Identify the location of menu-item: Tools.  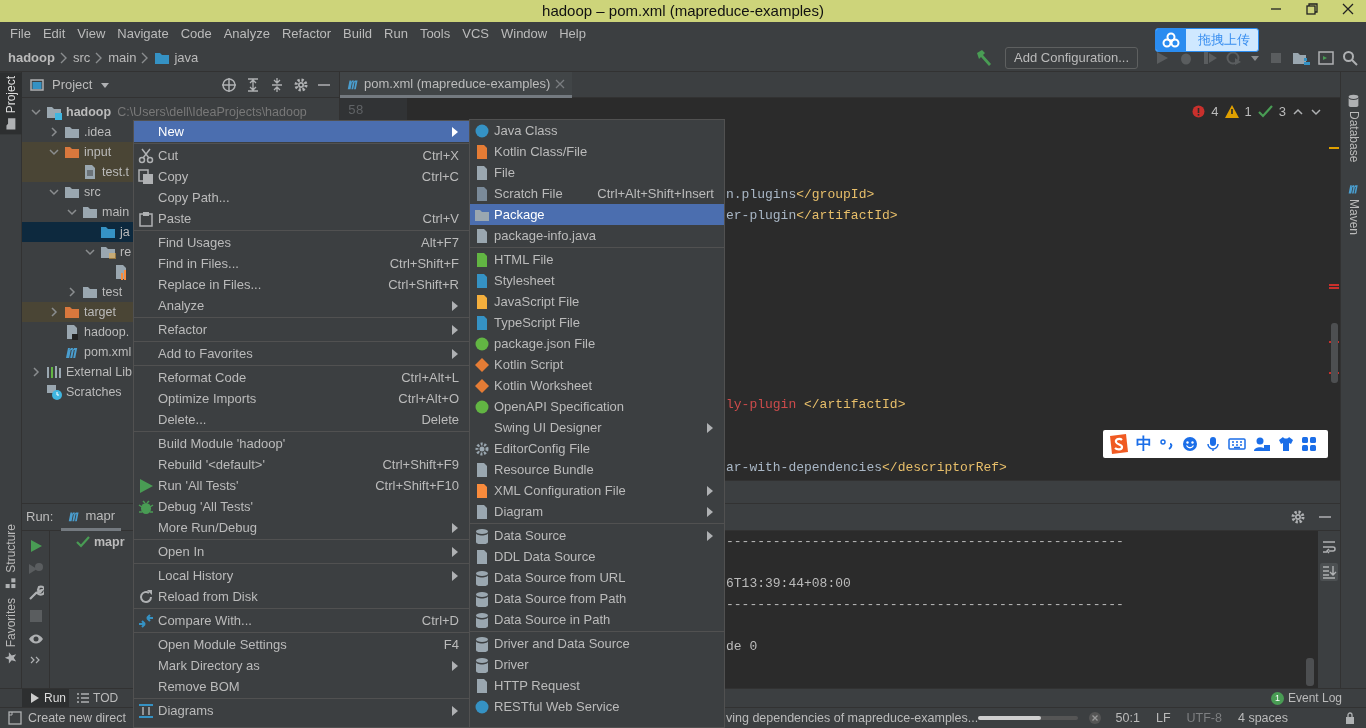
(435, 33).